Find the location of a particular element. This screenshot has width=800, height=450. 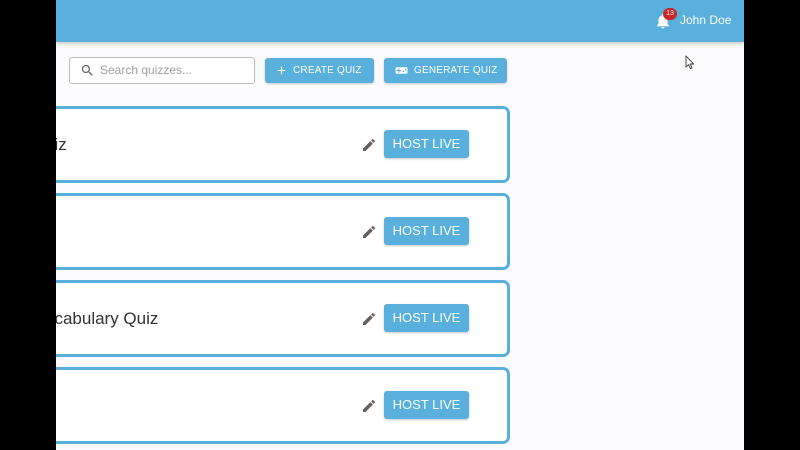

top-app-bar: 13 John Doe is located at coordinates (400, 21).